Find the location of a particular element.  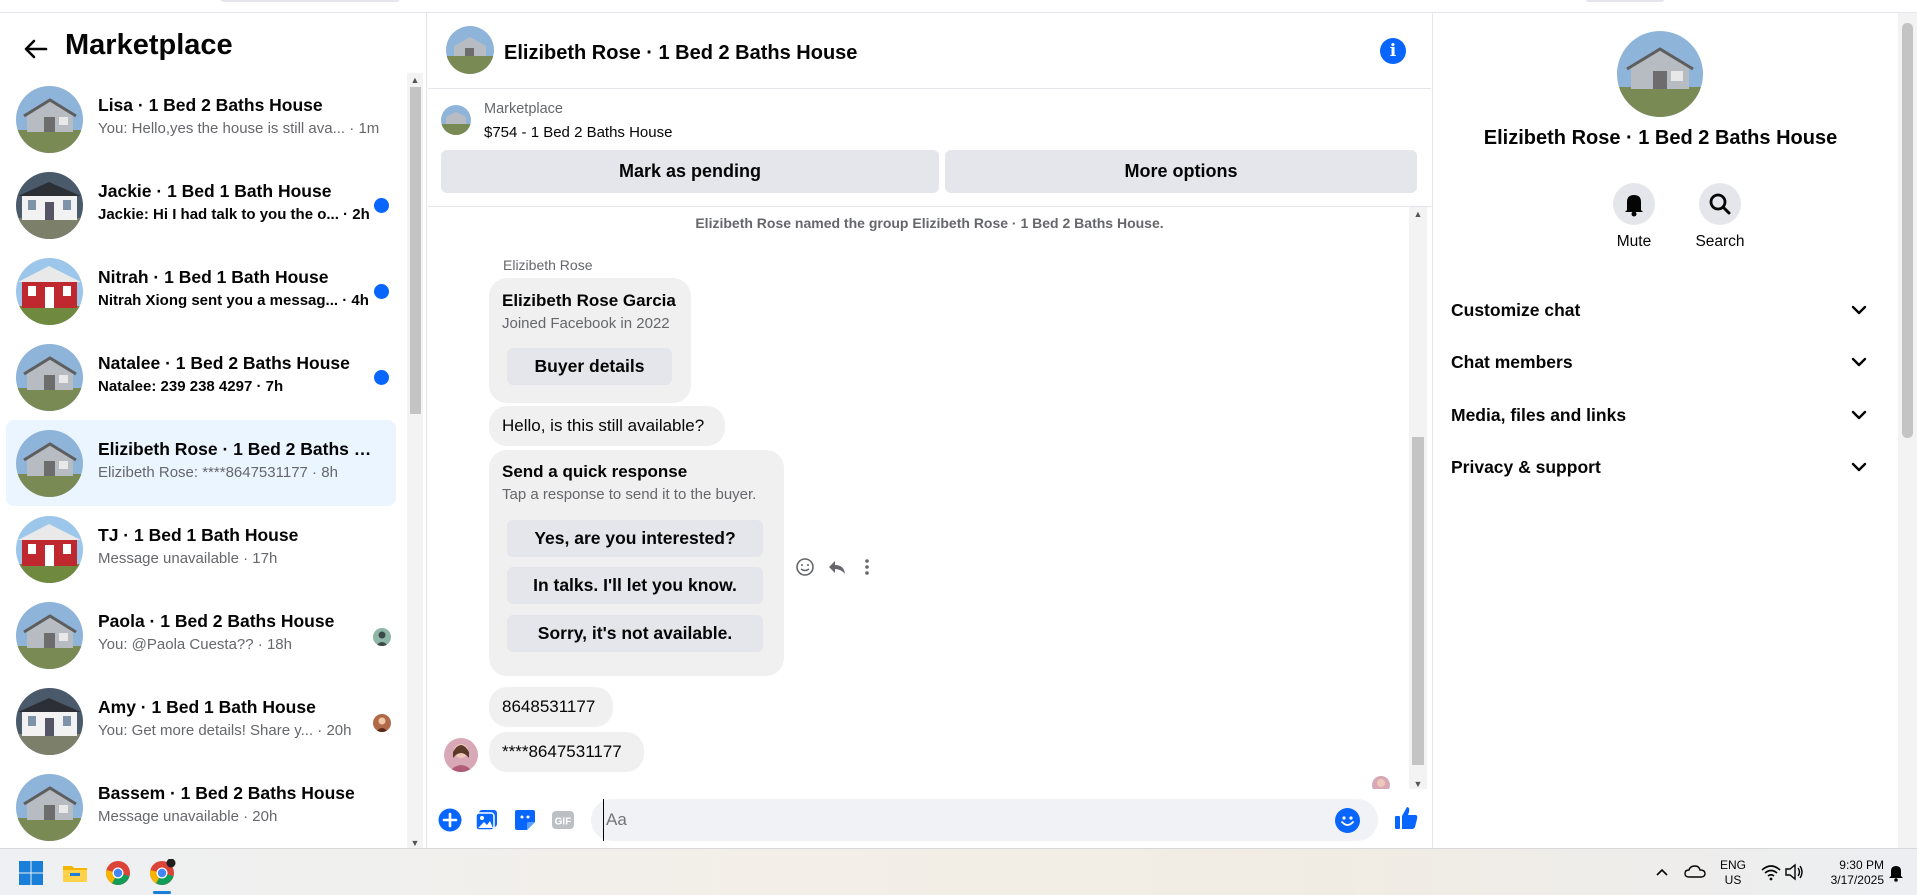

section-chat-members: Chat members is located at coordinates (1661, 366).